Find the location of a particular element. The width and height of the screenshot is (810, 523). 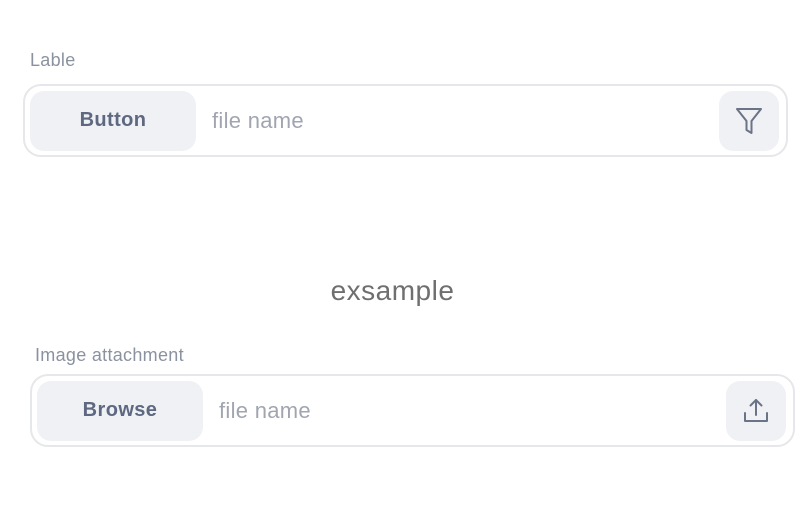

upload-icon is located at coordinates (756, 411).